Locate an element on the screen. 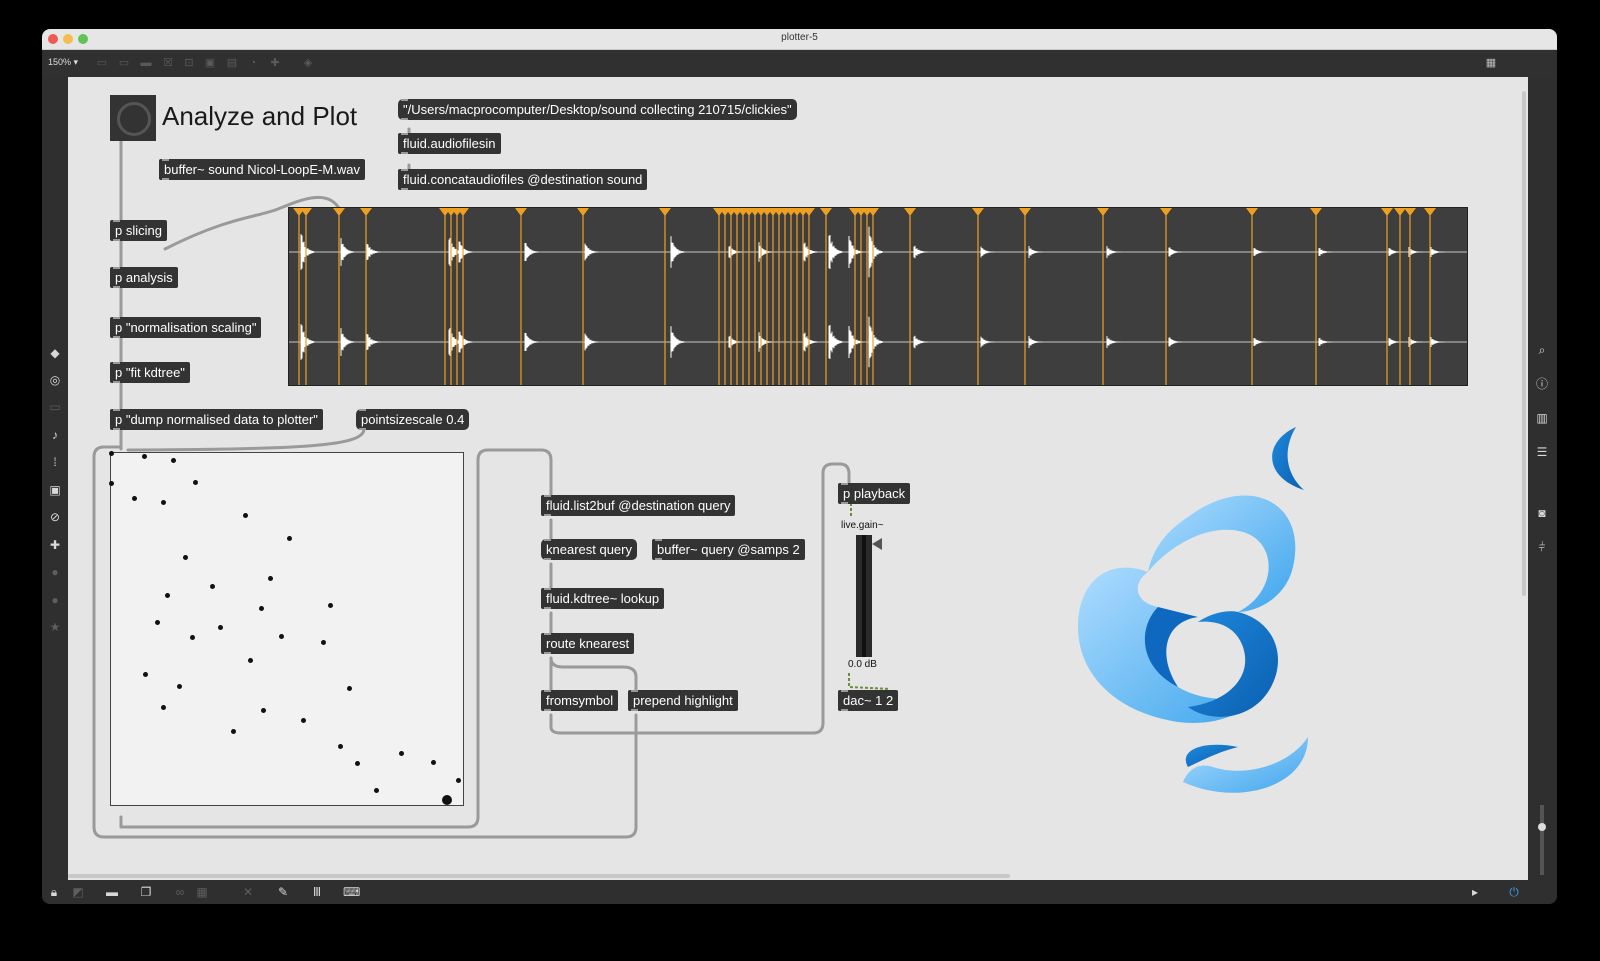  star-icon: ★ is located at coordinates (55, 627).